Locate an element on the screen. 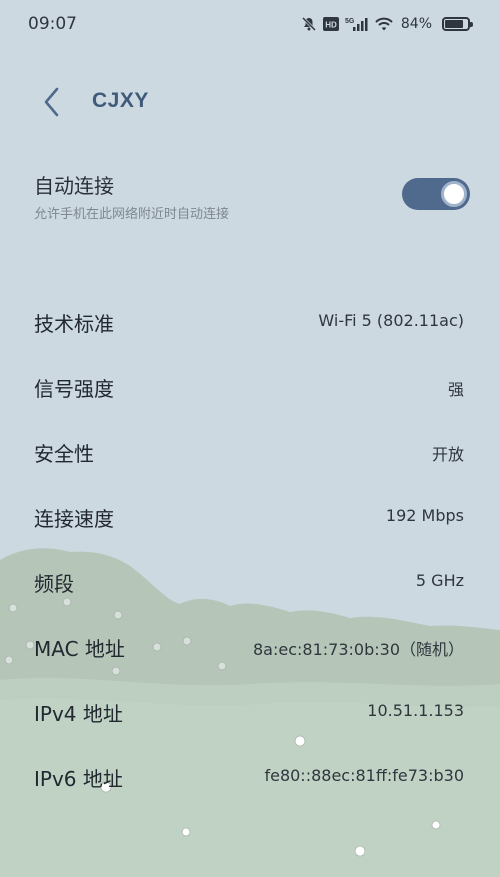 The image size is (500, 877). chevron-left-icon is located at coordinates (51, 102).